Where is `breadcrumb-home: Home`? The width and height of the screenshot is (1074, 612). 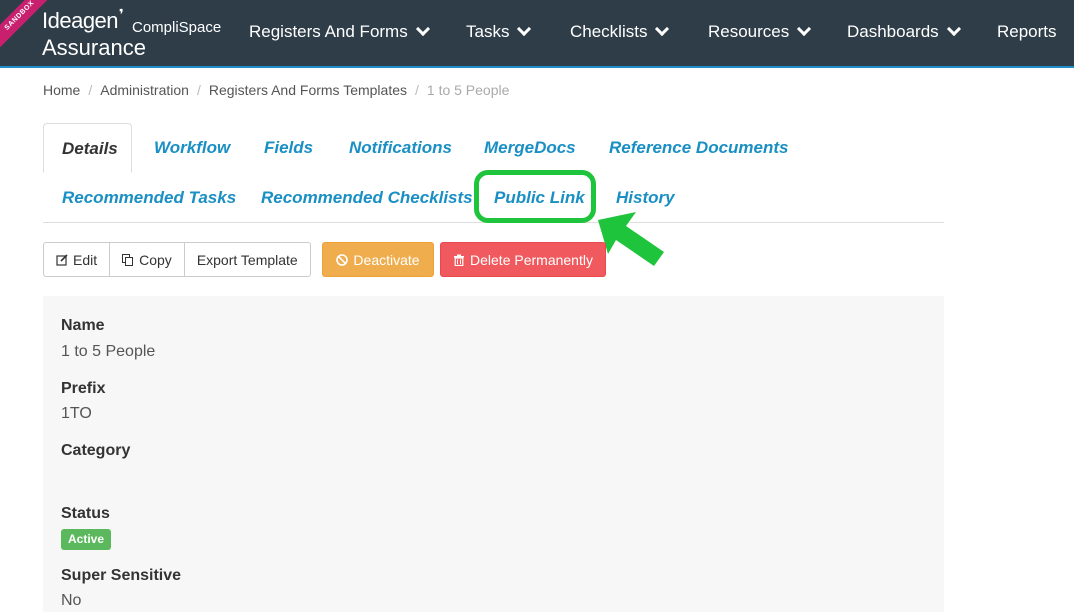 breadcrumb-home: Home is located at coordinates (61, 90).